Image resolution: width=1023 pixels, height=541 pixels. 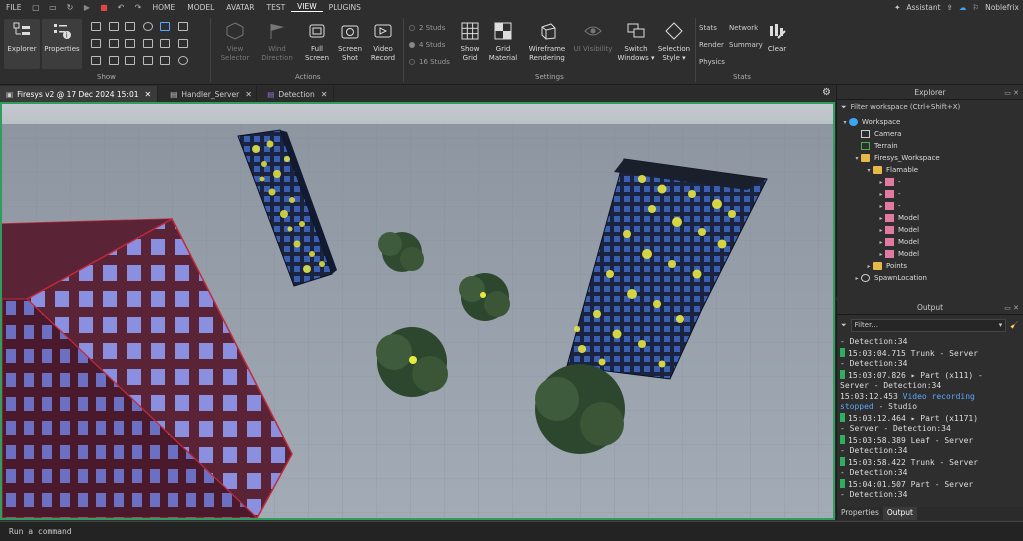 I want to click on full-screen-button: Full Screen, so click(x=317, y=44).